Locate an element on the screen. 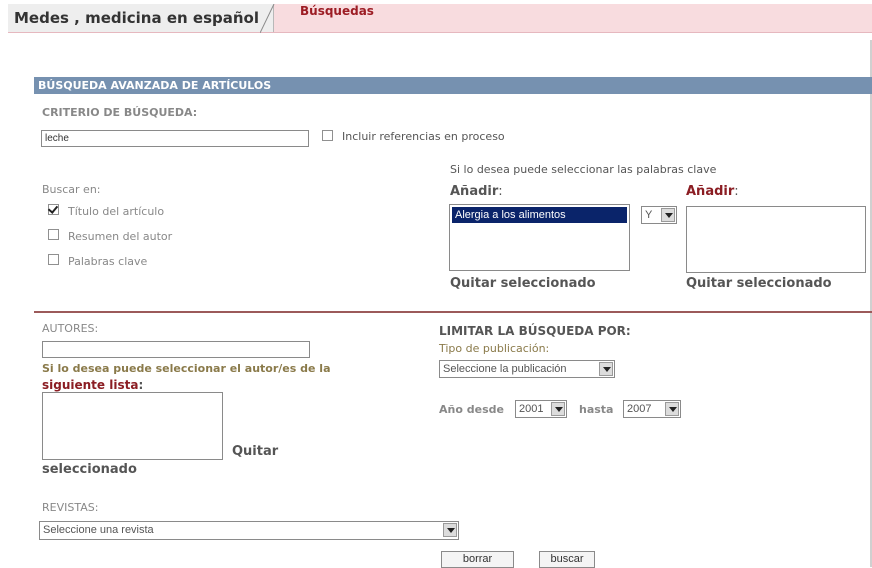  criteria-heading: CRITERIO DE BÚSQUEDA: is located at coordinates (120, 112).